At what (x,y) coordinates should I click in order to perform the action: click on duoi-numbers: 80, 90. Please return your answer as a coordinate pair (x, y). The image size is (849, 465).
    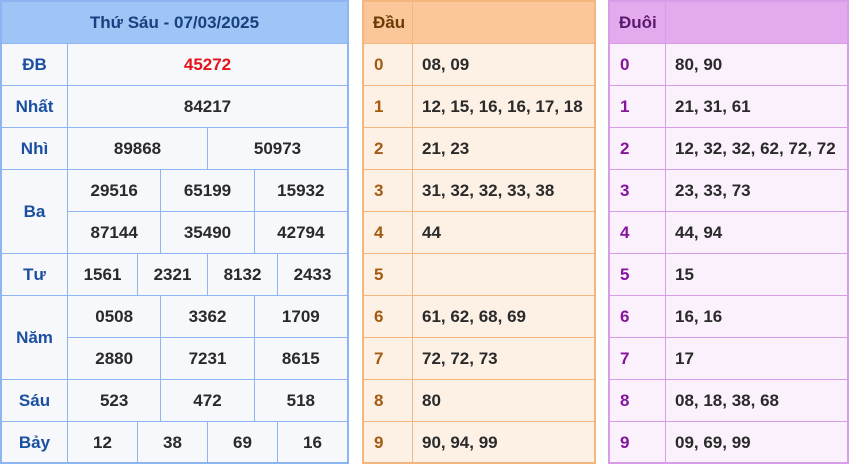
    Looking at the image, I should click on (699, 64).